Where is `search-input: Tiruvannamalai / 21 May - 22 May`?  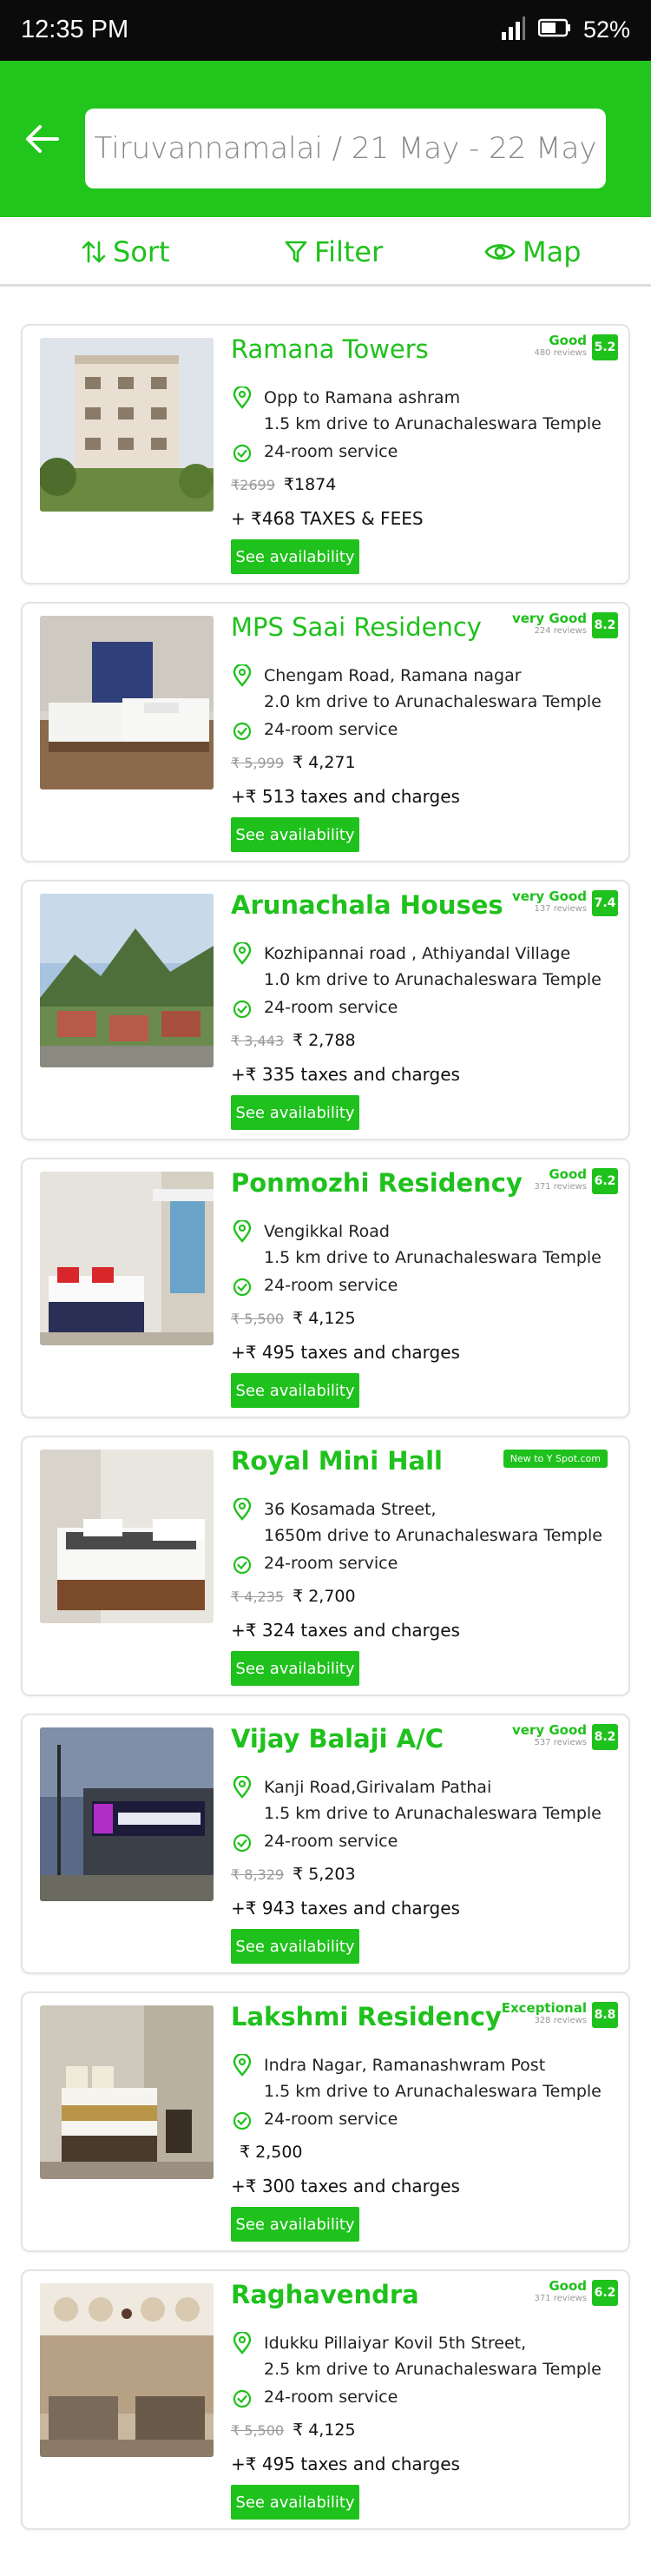
search-input: Tiruvannamalai / 21 May - 22 May is located at coordinates (345, 149).